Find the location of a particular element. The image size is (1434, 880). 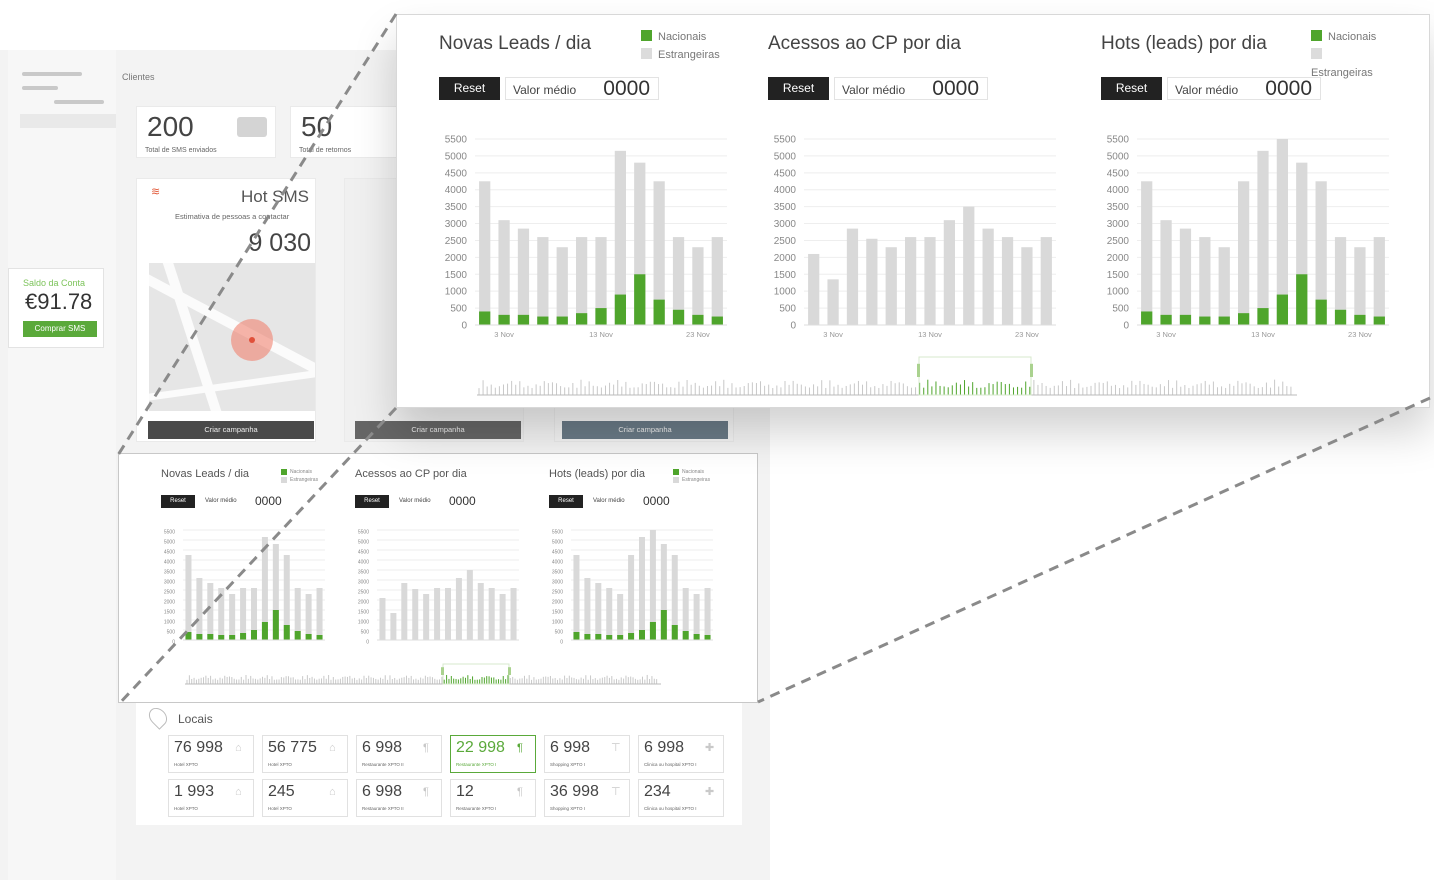

date-range-selector is located at coordinates (892, 377).